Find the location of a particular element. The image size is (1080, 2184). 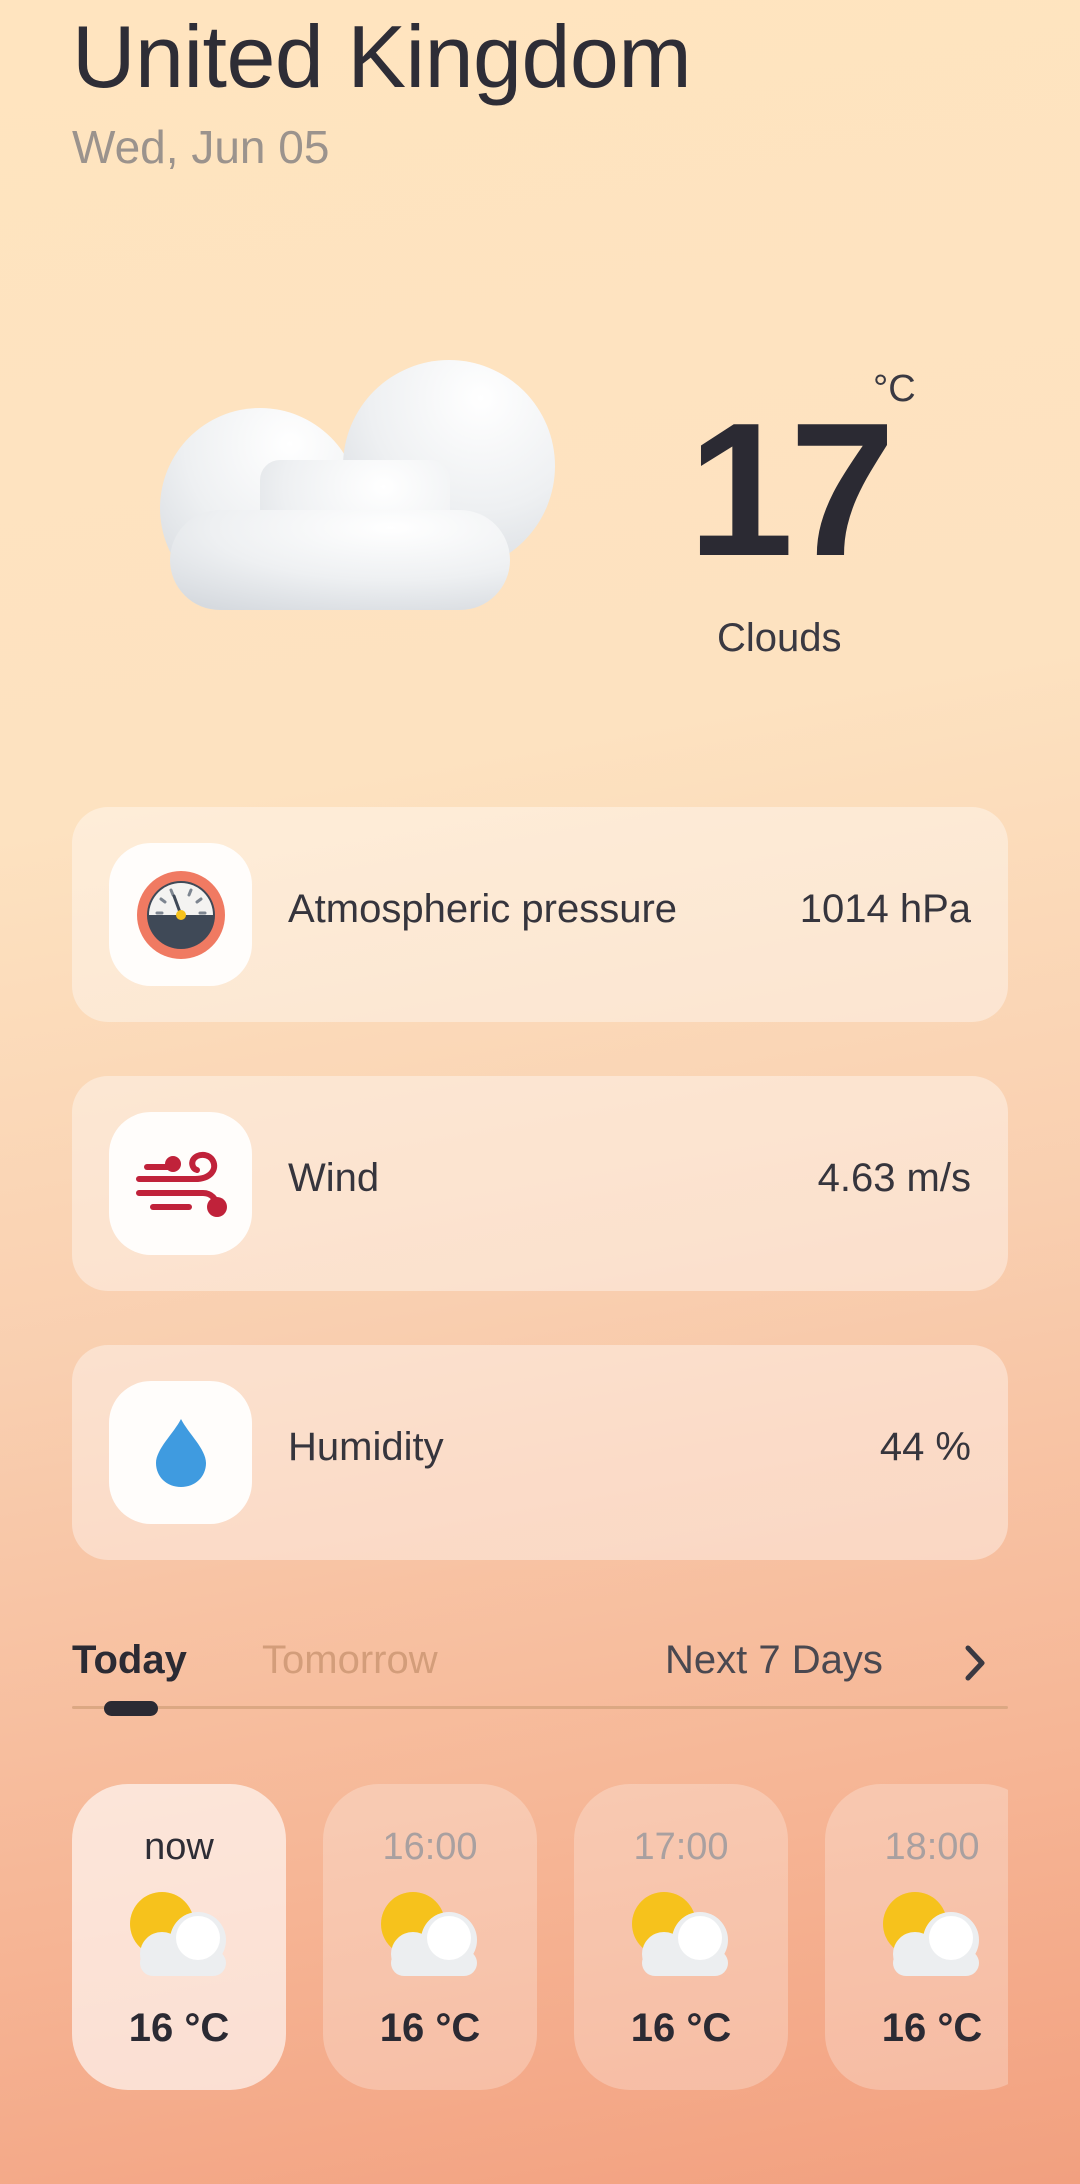

date-label: Wed, Jun 05 is located at coordinates (201, 147).